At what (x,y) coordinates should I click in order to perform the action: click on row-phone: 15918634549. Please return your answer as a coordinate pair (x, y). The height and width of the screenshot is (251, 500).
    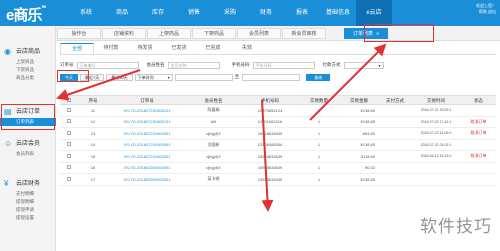
    Looking at the image, I should click on (270, 179).